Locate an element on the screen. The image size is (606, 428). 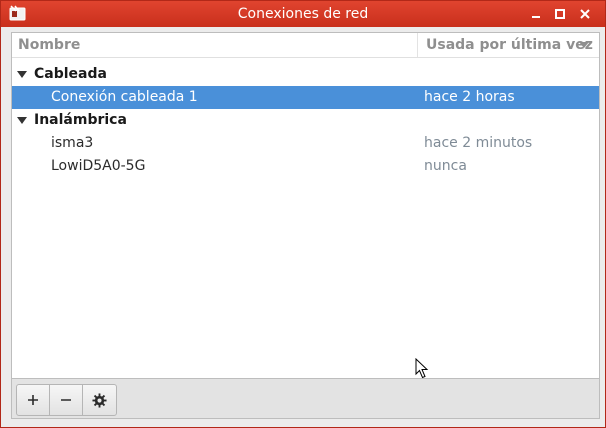
remove-icon is located at coordinates (66, 400).